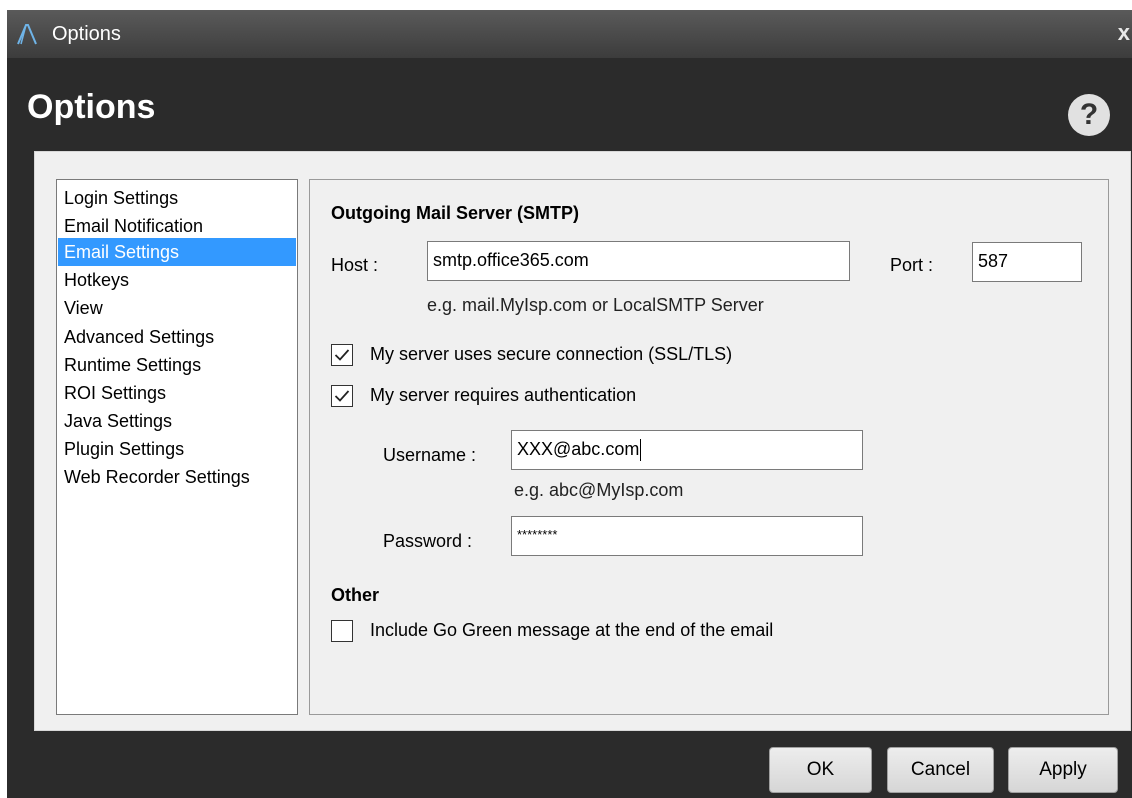  Describe the element at coordinates (1063, 770) in the screenshot. I see `apply-button: Apply` at that location.